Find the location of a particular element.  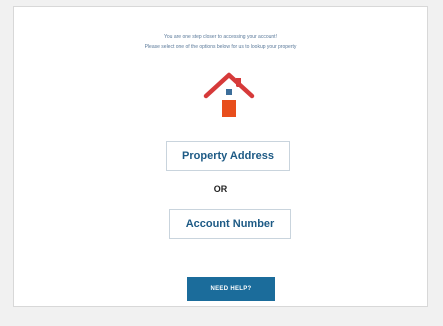

property-address-button: Property Address is located at coordinates (228, 156).